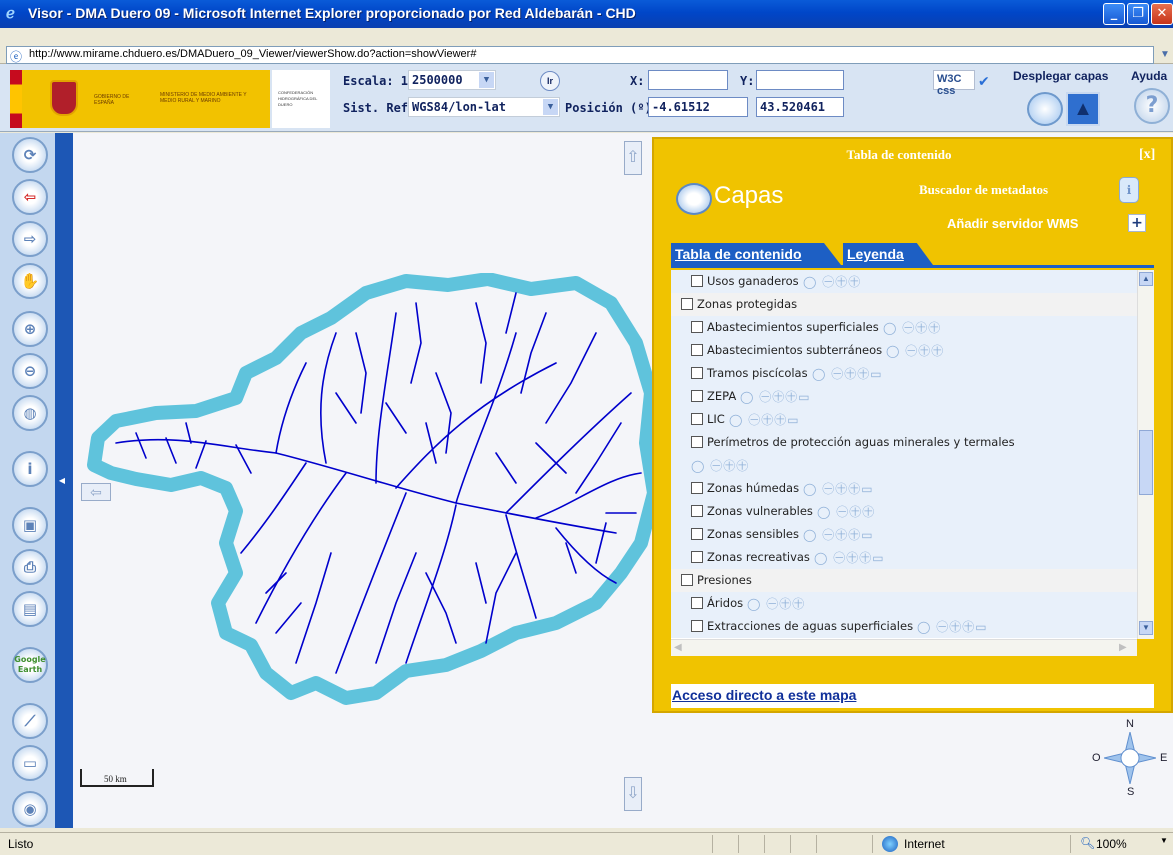 Image resolution: width=1173 pixels, height=855 pixels. I want to click on x-input, so click(688, 80).